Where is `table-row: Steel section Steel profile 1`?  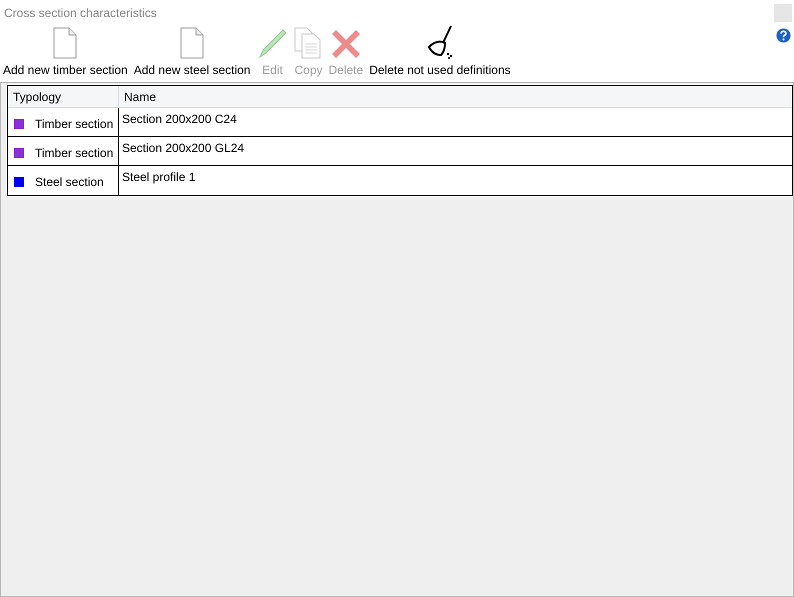
table-row: Steel section Steel profile 1 is located at coordinates (400, 180).